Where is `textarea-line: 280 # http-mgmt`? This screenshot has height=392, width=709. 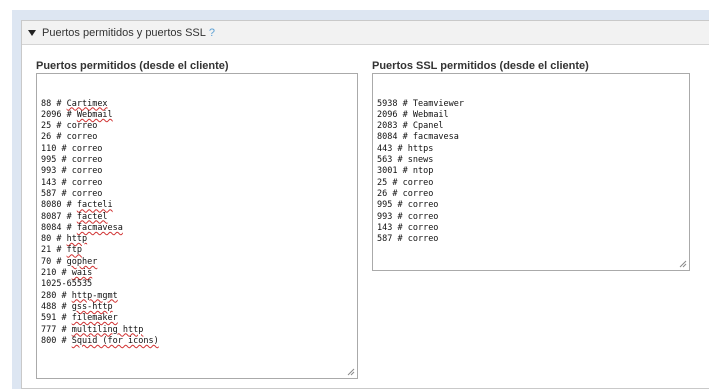 textarea-line: 280 # http-mgmt is located at coordinates (79, 295).